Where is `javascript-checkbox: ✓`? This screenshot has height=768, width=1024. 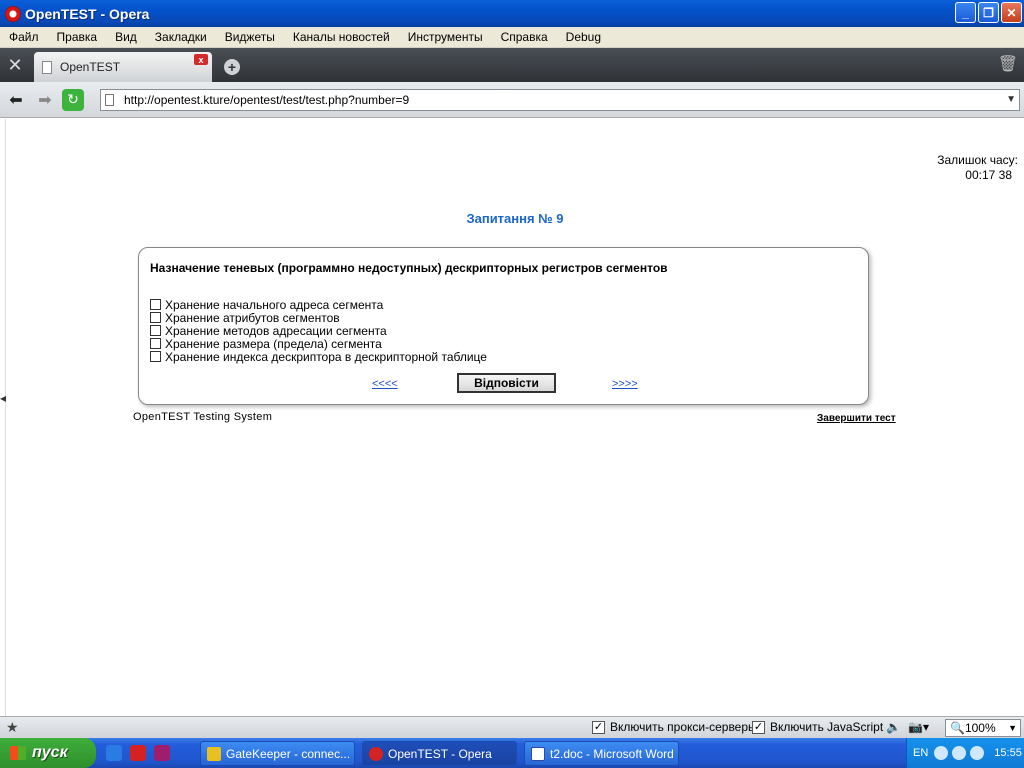
javascript-checkbox: ✓ is located at coordinates (758, 727).